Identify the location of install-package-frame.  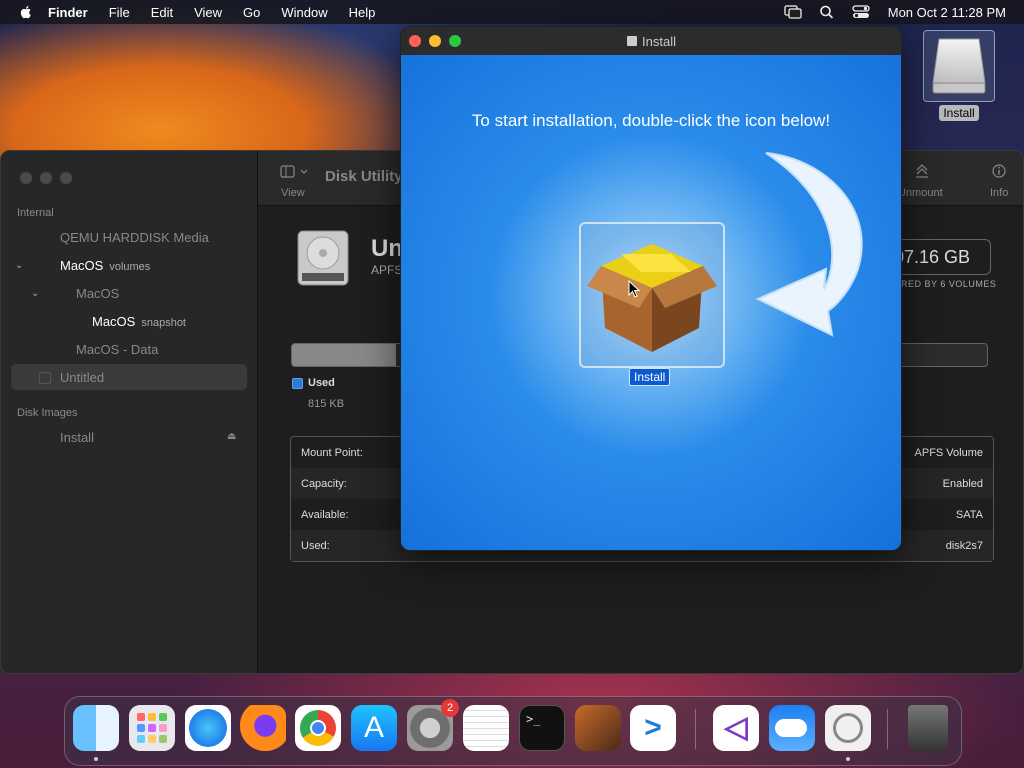
(652, 295).